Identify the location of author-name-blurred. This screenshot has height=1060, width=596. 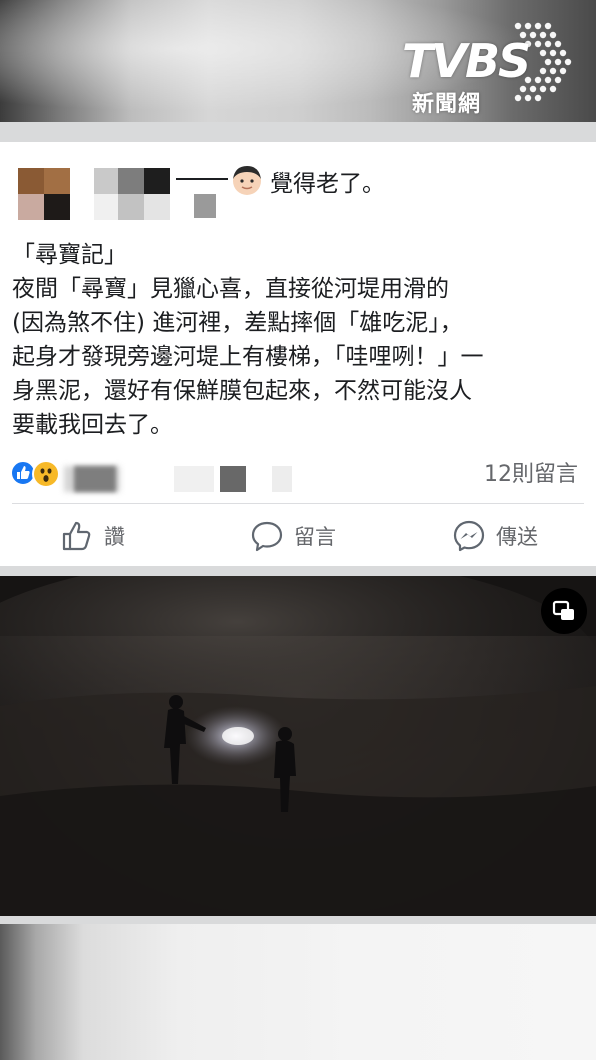
(160, 194).